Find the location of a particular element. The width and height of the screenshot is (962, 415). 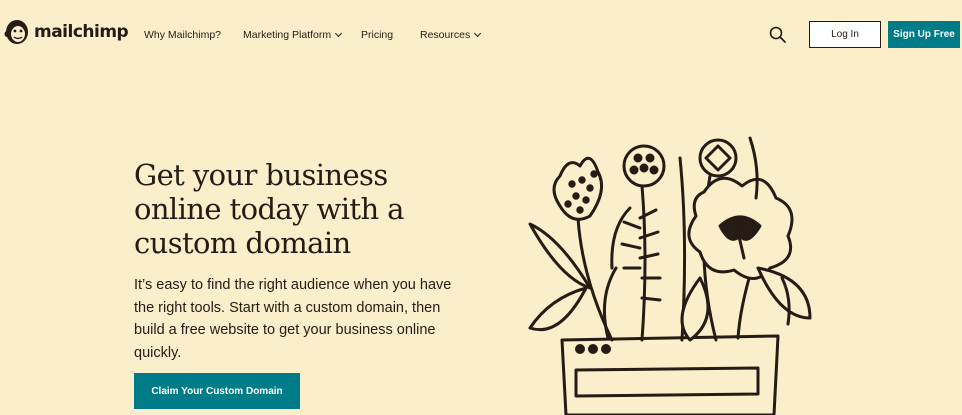

search-button is located at coordinates (778, 35).